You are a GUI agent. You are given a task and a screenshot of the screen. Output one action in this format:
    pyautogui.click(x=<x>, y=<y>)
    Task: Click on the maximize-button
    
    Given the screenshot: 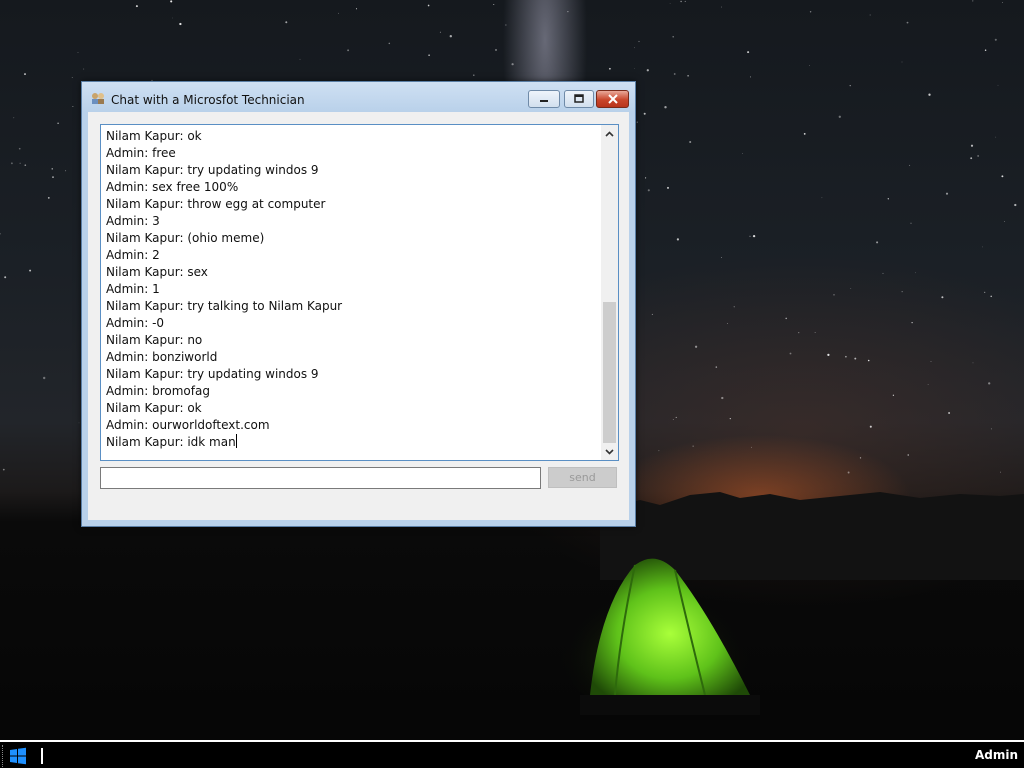 What is the action you would take?
    pyautogui.click(x=579, y=99)
    